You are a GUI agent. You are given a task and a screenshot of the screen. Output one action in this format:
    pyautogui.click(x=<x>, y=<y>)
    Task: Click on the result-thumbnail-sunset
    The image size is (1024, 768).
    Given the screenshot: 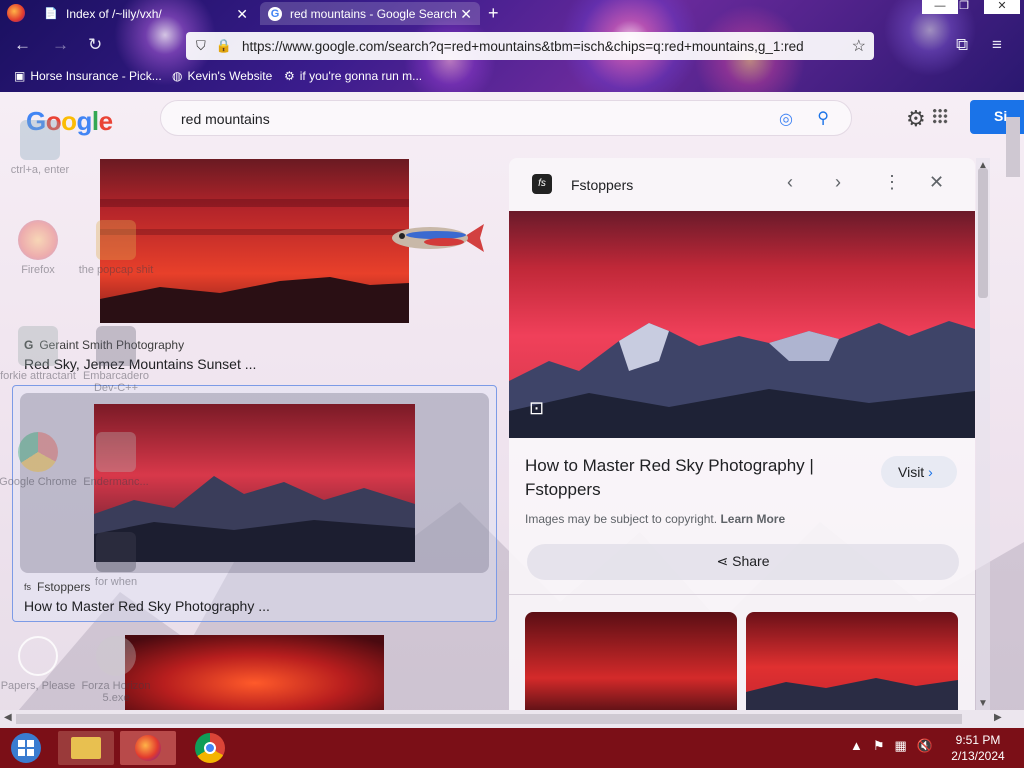 What is the action you would take?
    pyautogui.click(x=254, y=675)
    